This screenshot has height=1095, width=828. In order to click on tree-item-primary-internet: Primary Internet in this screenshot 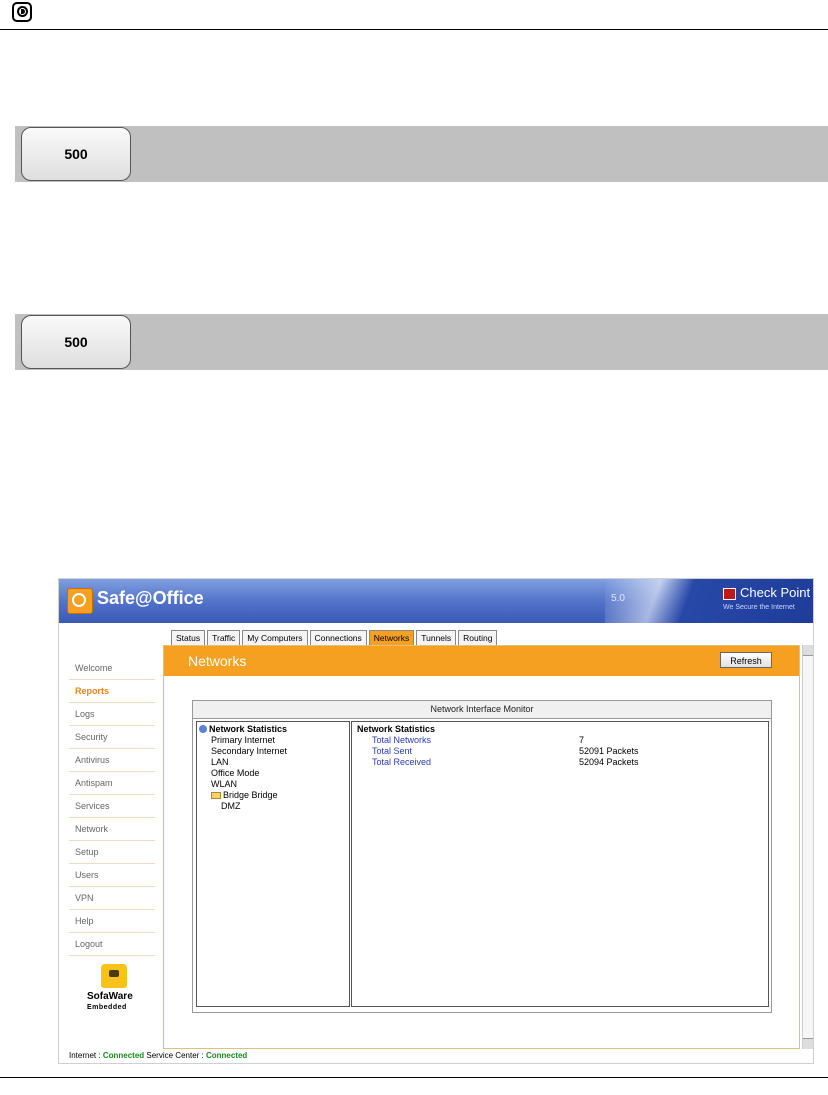, I will do `click(274, 740)`.